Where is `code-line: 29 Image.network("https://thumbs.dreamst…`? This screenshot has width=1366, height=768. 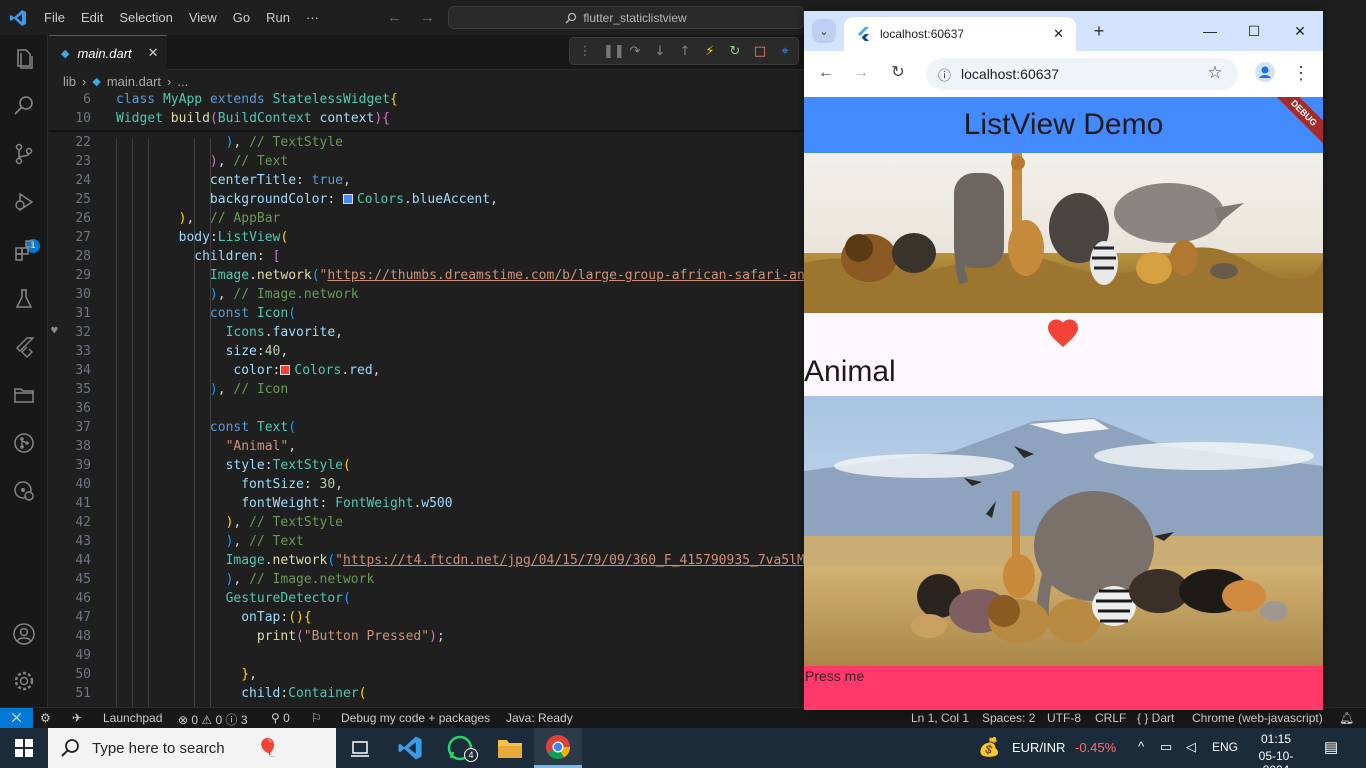
code-line: 29 Image.network("https://thumbs.dreamst… is located at coordinates (430, 275).